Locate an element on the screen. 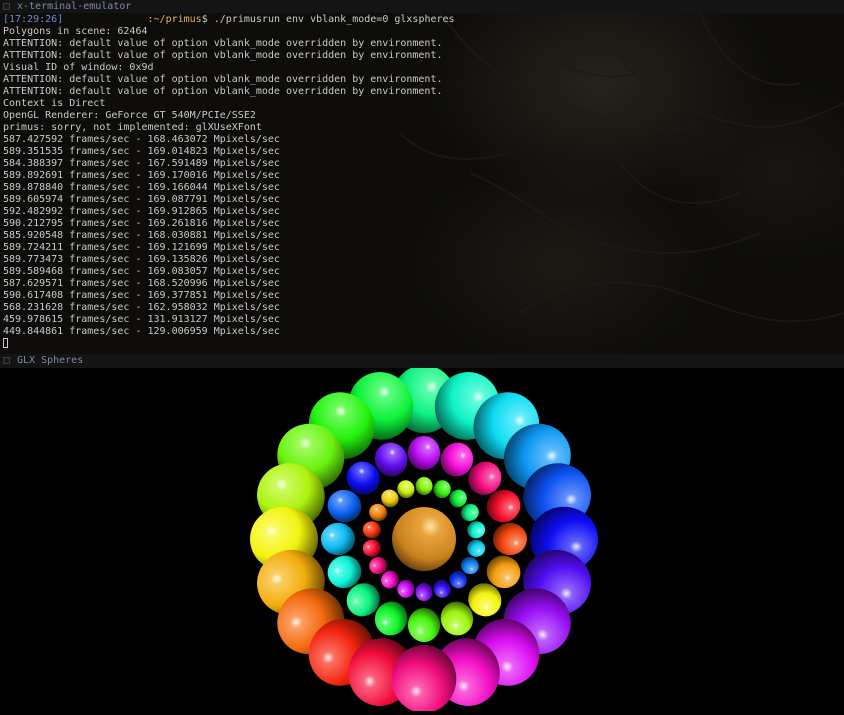 Image resolution: width=844 pixels, height=715 pixels. output-line: Polygons in scene: 62464 is located at coordinates (75, 31).